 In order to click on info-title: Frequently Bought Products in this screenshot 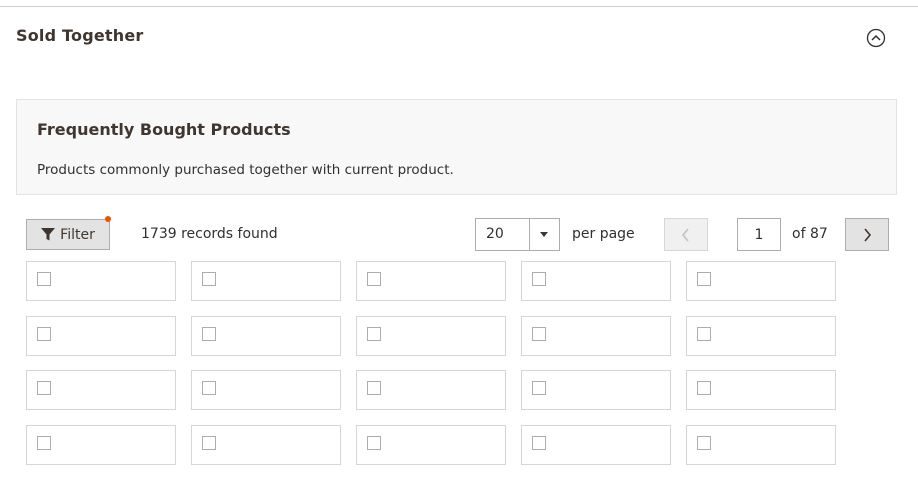, I will do `click(164, 129)`.